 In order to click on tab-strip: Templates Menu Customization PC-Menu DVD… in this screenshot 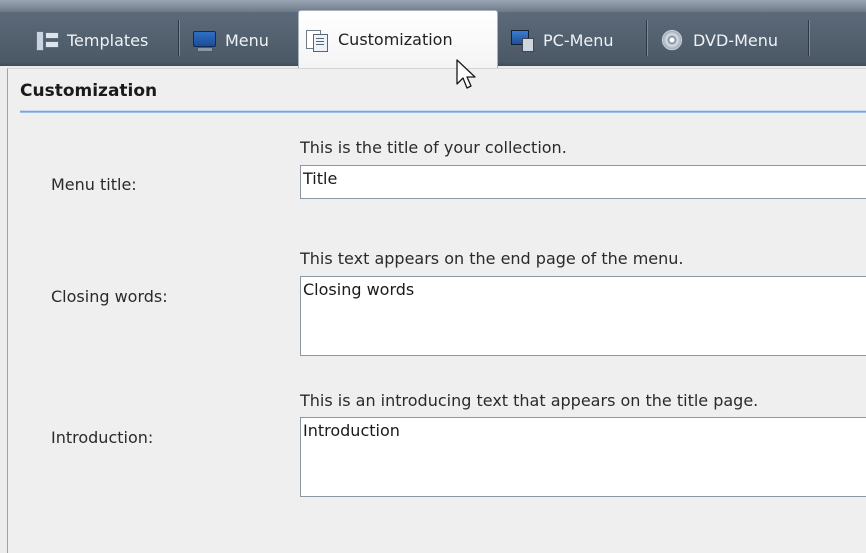, I will do `click(433, 34)`.